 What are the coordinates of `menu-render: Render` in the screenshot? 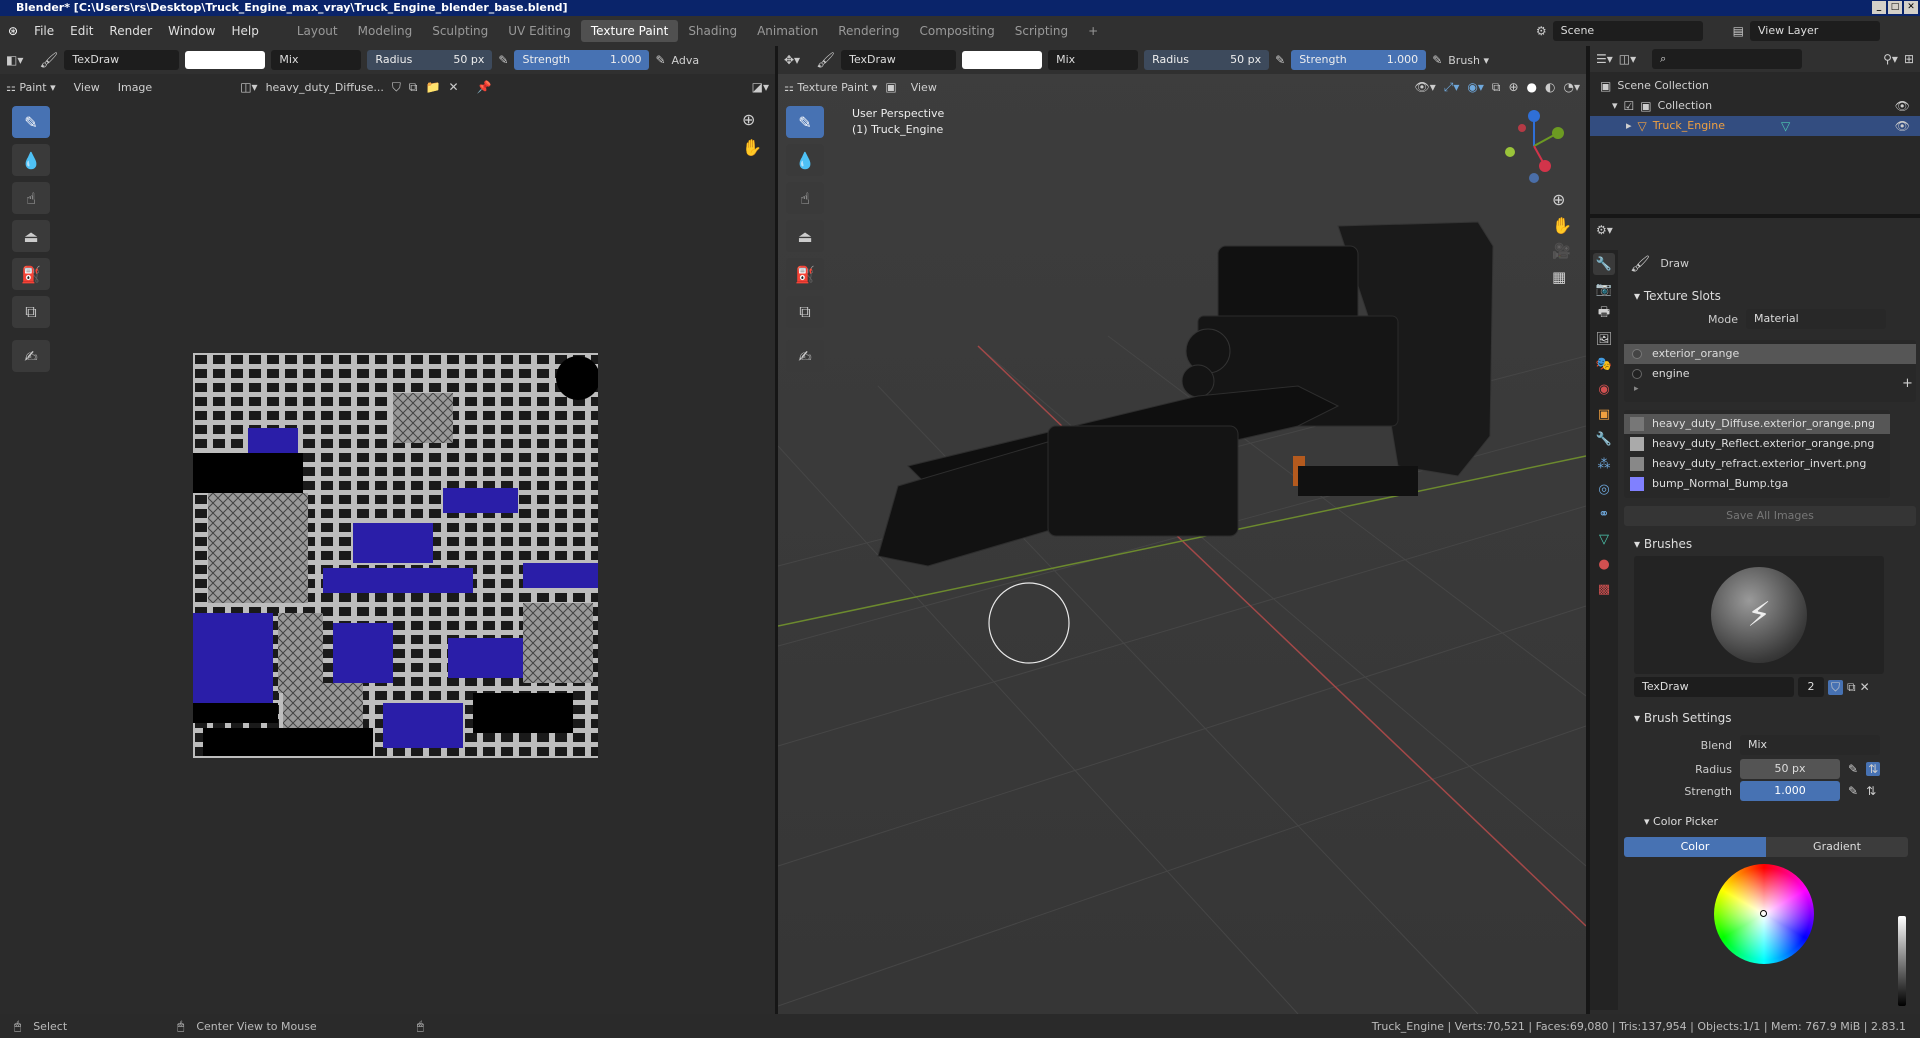 It's located at (130, 31).